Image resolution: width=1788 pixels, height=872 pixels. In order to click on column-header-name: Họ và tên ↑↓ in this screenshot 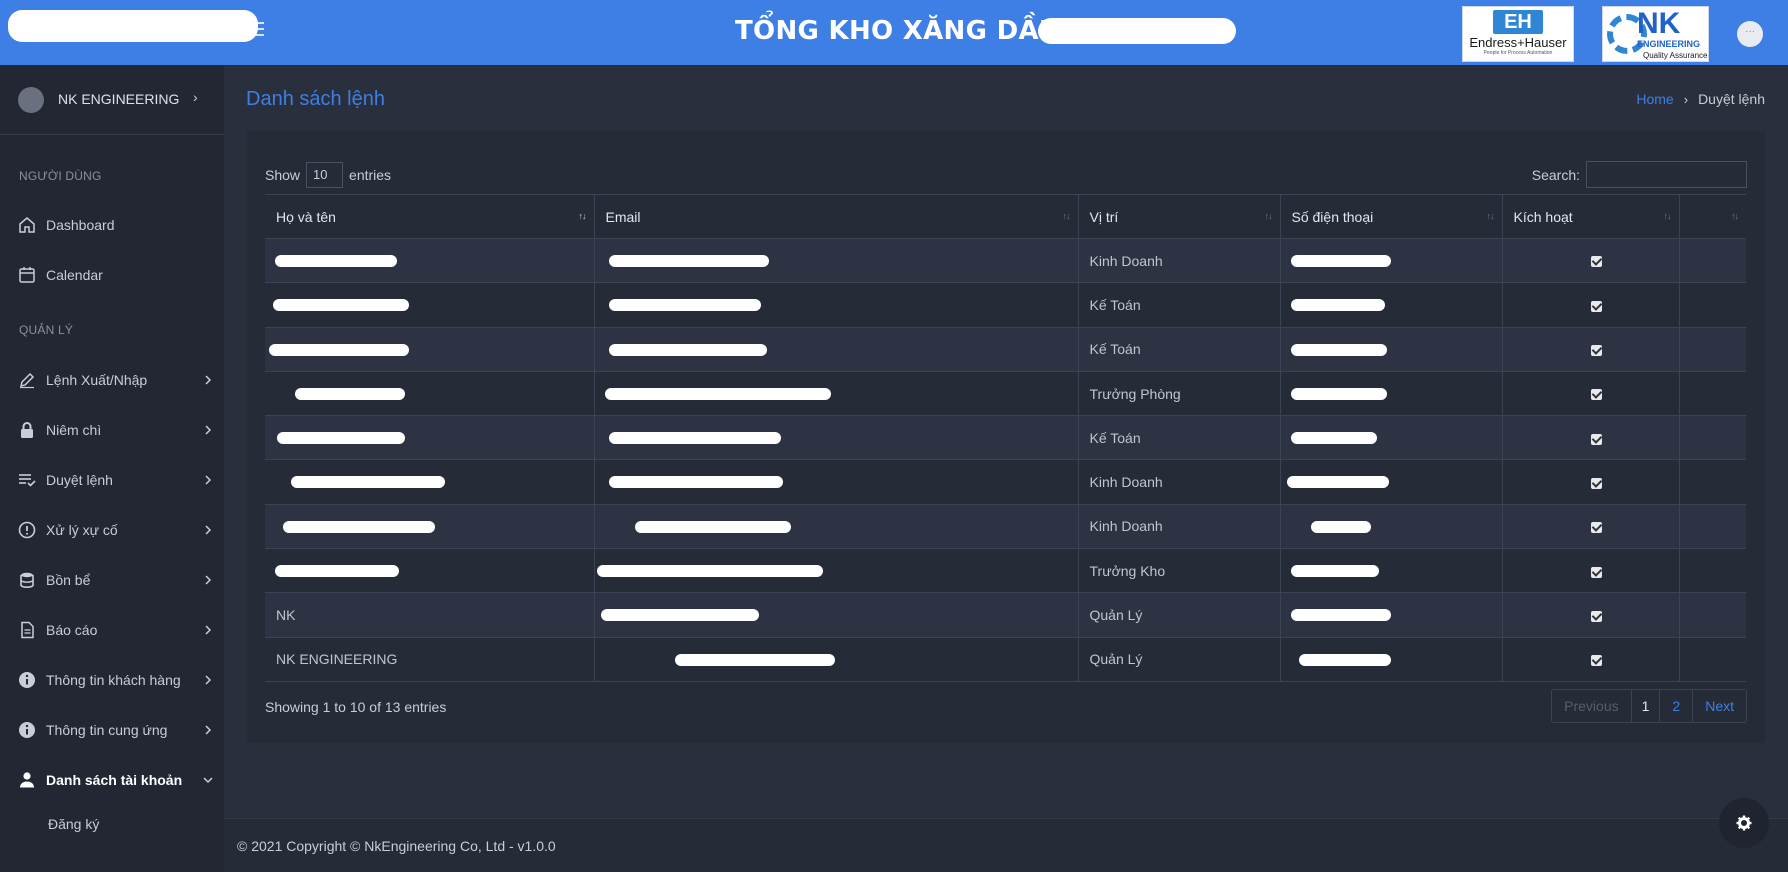, I will do `click(430, 216)`.